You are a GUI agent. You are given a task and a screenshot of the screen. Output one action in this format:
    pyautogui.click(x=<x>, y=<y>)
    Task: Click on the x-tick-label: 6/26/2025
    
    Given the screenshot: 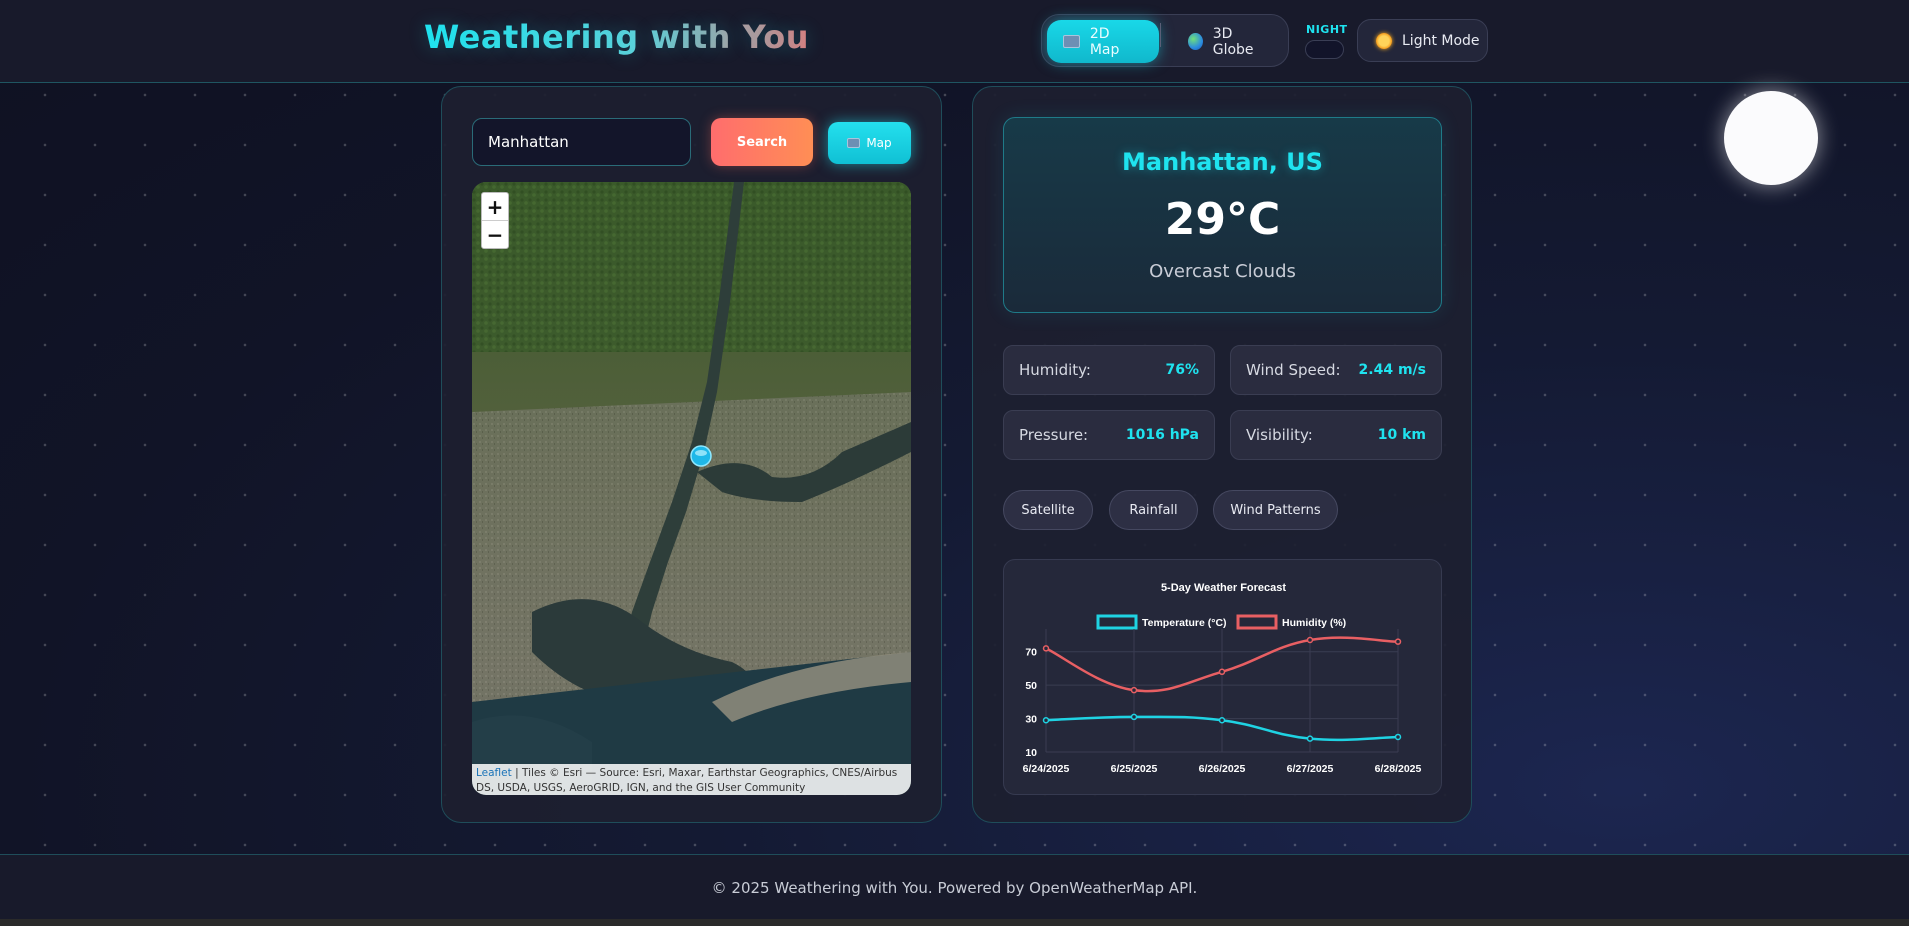 What is the action you would take?
    pyautogui.click(x=1222, y=769)
    